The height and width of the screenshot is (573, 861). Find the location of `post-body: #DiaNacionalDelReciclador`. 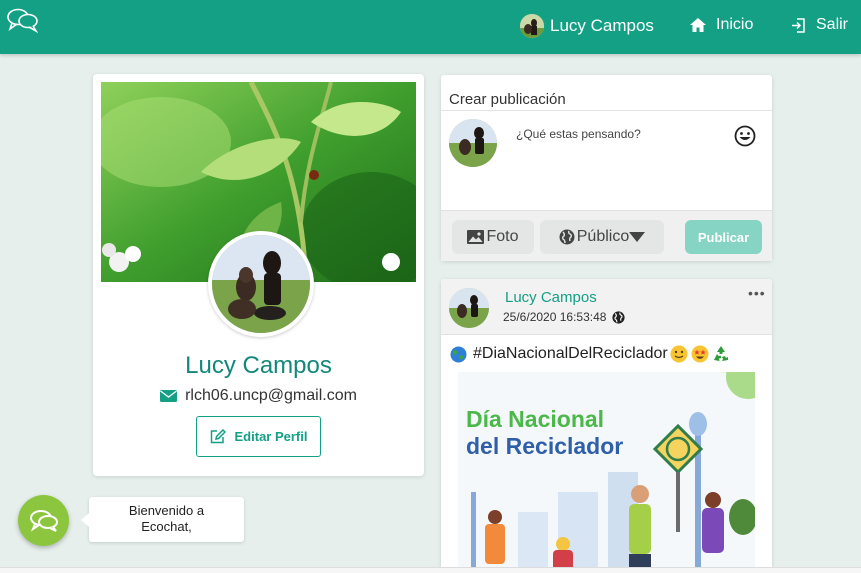

post-body: #DiaNacionalDelReciclador is located at coordinates (590, 354).